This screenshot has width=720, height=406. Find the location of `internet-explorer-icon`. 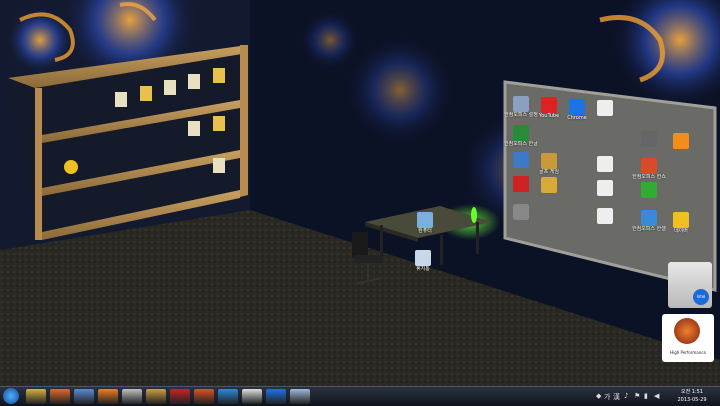

internet-explorer-icon is located at coordinates (228, 396).